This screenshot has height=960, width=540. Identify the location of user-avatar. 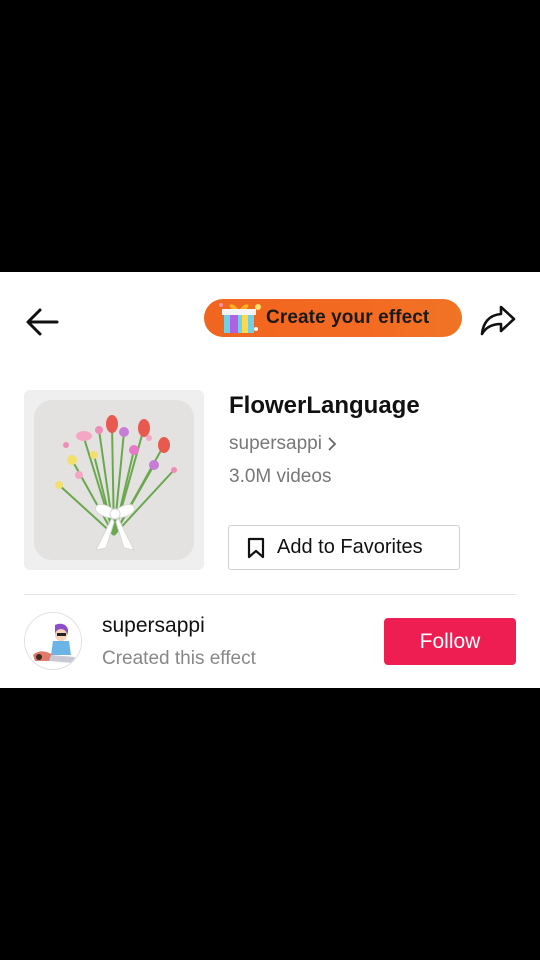
(53, 641).